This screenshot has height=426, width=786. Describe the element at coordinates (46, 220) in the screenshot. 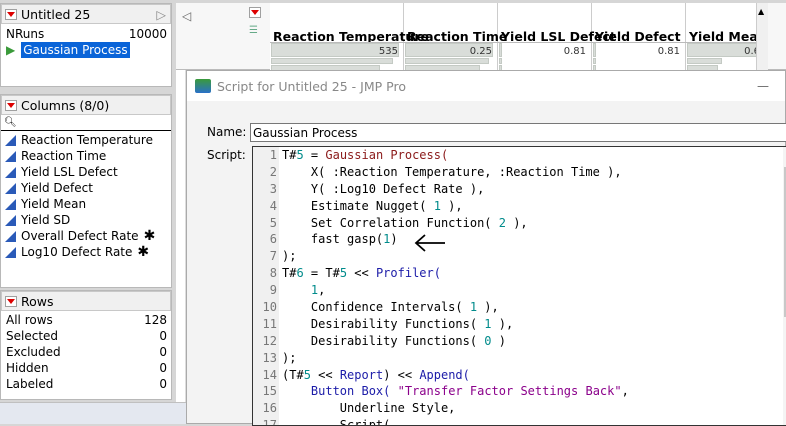

I see `column-label: Yield SD` at that location.